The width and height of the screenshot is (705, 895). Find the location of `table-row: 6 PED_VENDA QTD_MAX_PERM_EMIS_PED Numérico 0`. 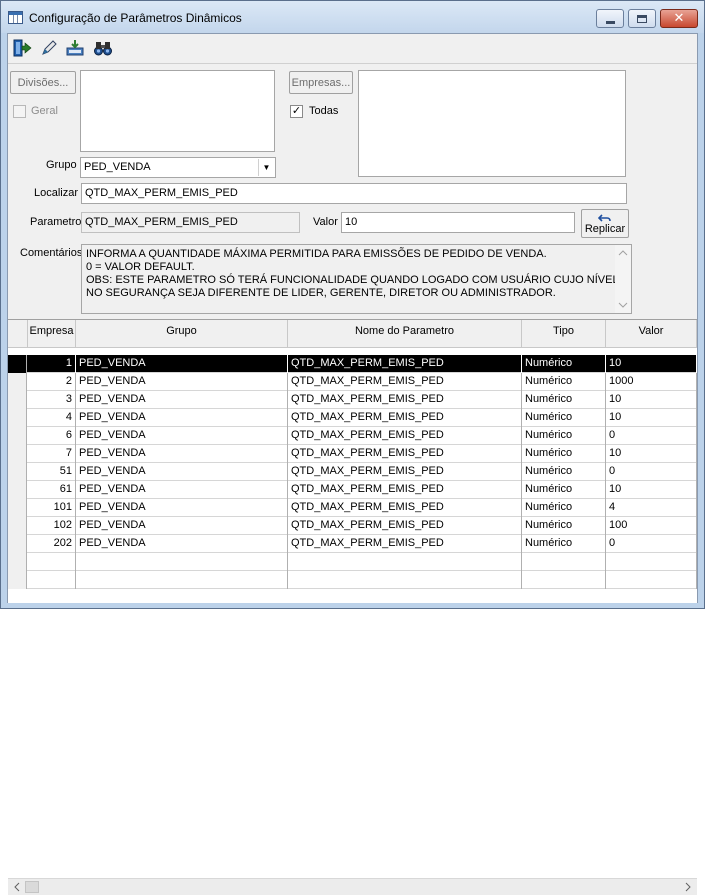

table-row: 6 PED_VENDA QTD_MAX_PERM_EMIS_PED Numérico 0 is located at coordinates (352, 436).